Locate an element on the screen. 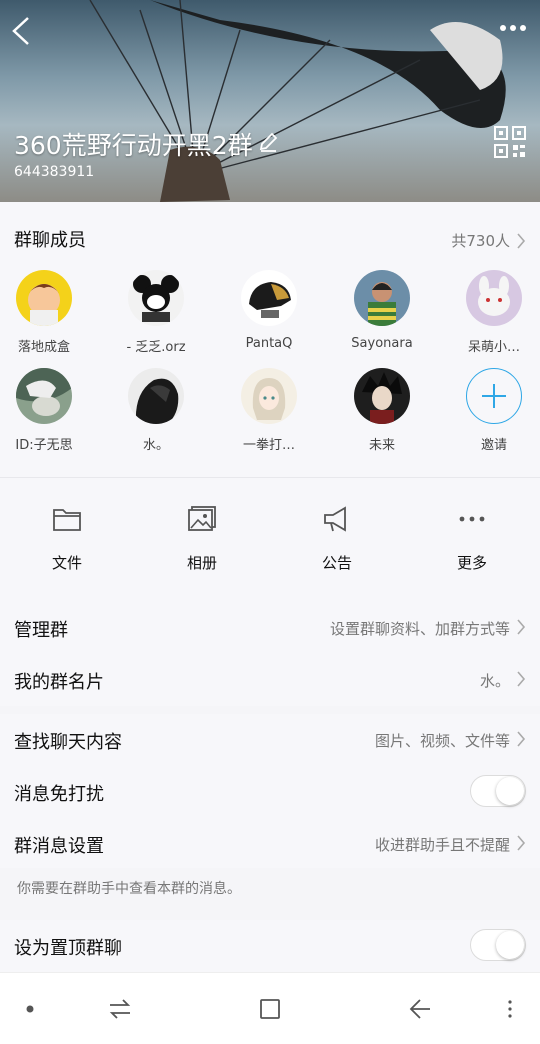 The image size is (540, 1044). quick-actions: 文件 相册 公告 更多 is located at coordinates (270, 539).